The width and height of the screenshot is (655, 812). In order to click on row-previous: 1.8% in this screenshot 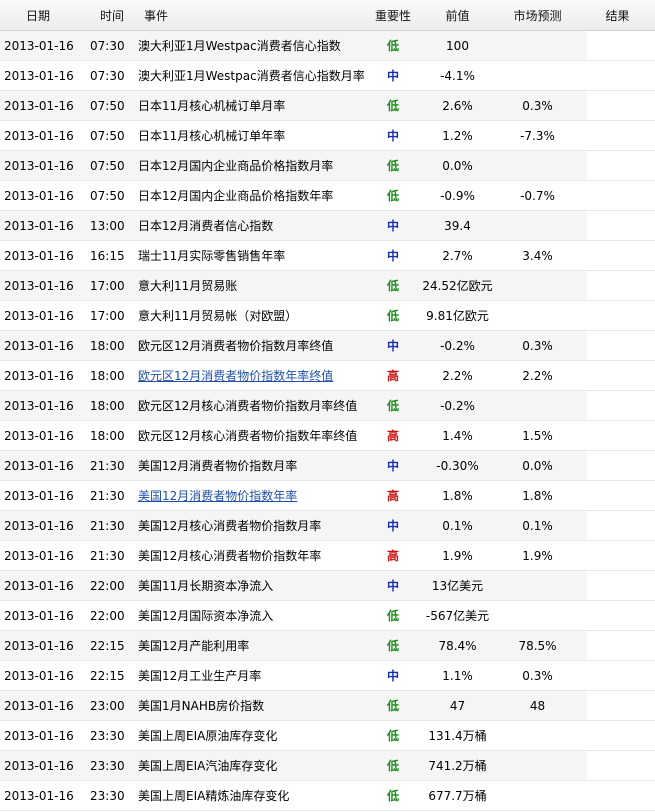, I will do `click(457, 495)`.